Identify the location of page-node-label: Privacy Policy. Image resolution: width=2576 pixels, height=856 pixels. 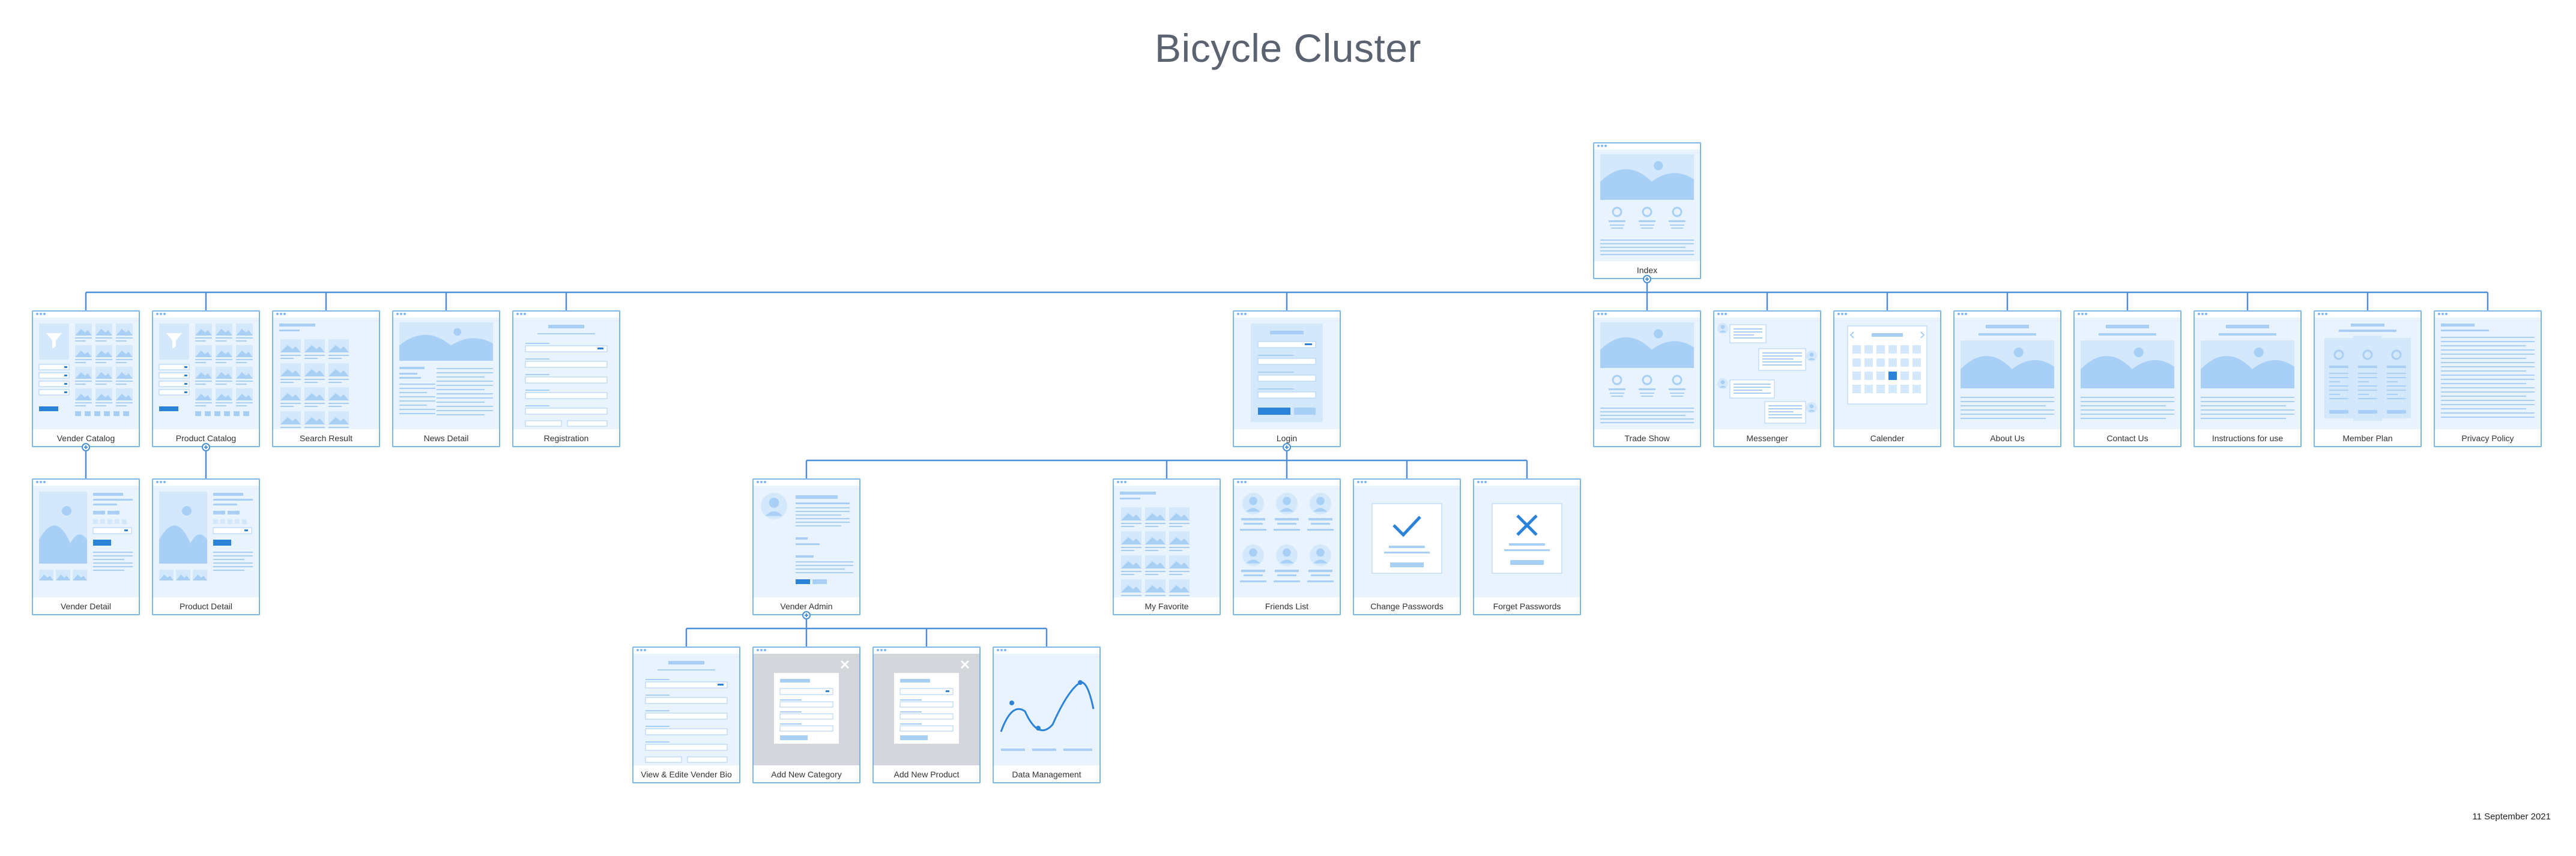
(2487, 438).